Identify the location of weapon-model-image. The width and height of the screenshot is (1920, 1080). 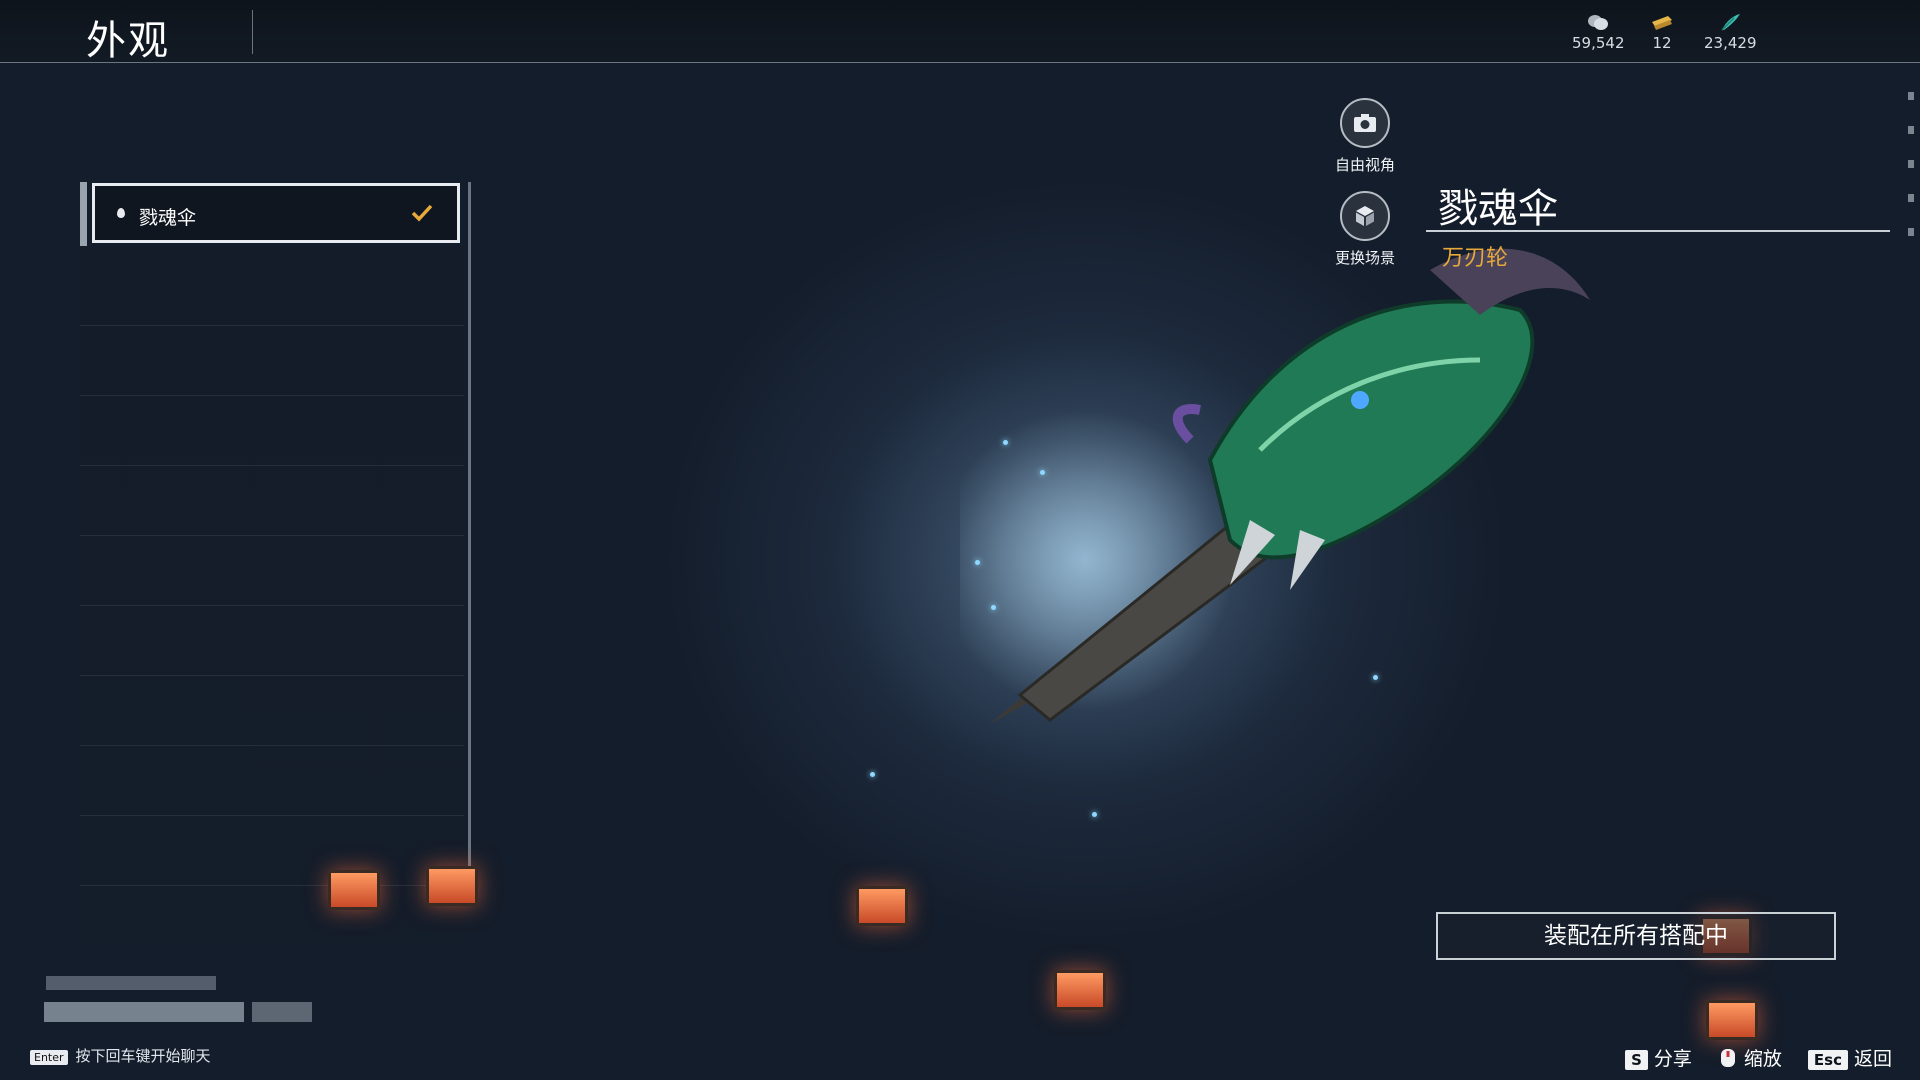
(1275, 486).